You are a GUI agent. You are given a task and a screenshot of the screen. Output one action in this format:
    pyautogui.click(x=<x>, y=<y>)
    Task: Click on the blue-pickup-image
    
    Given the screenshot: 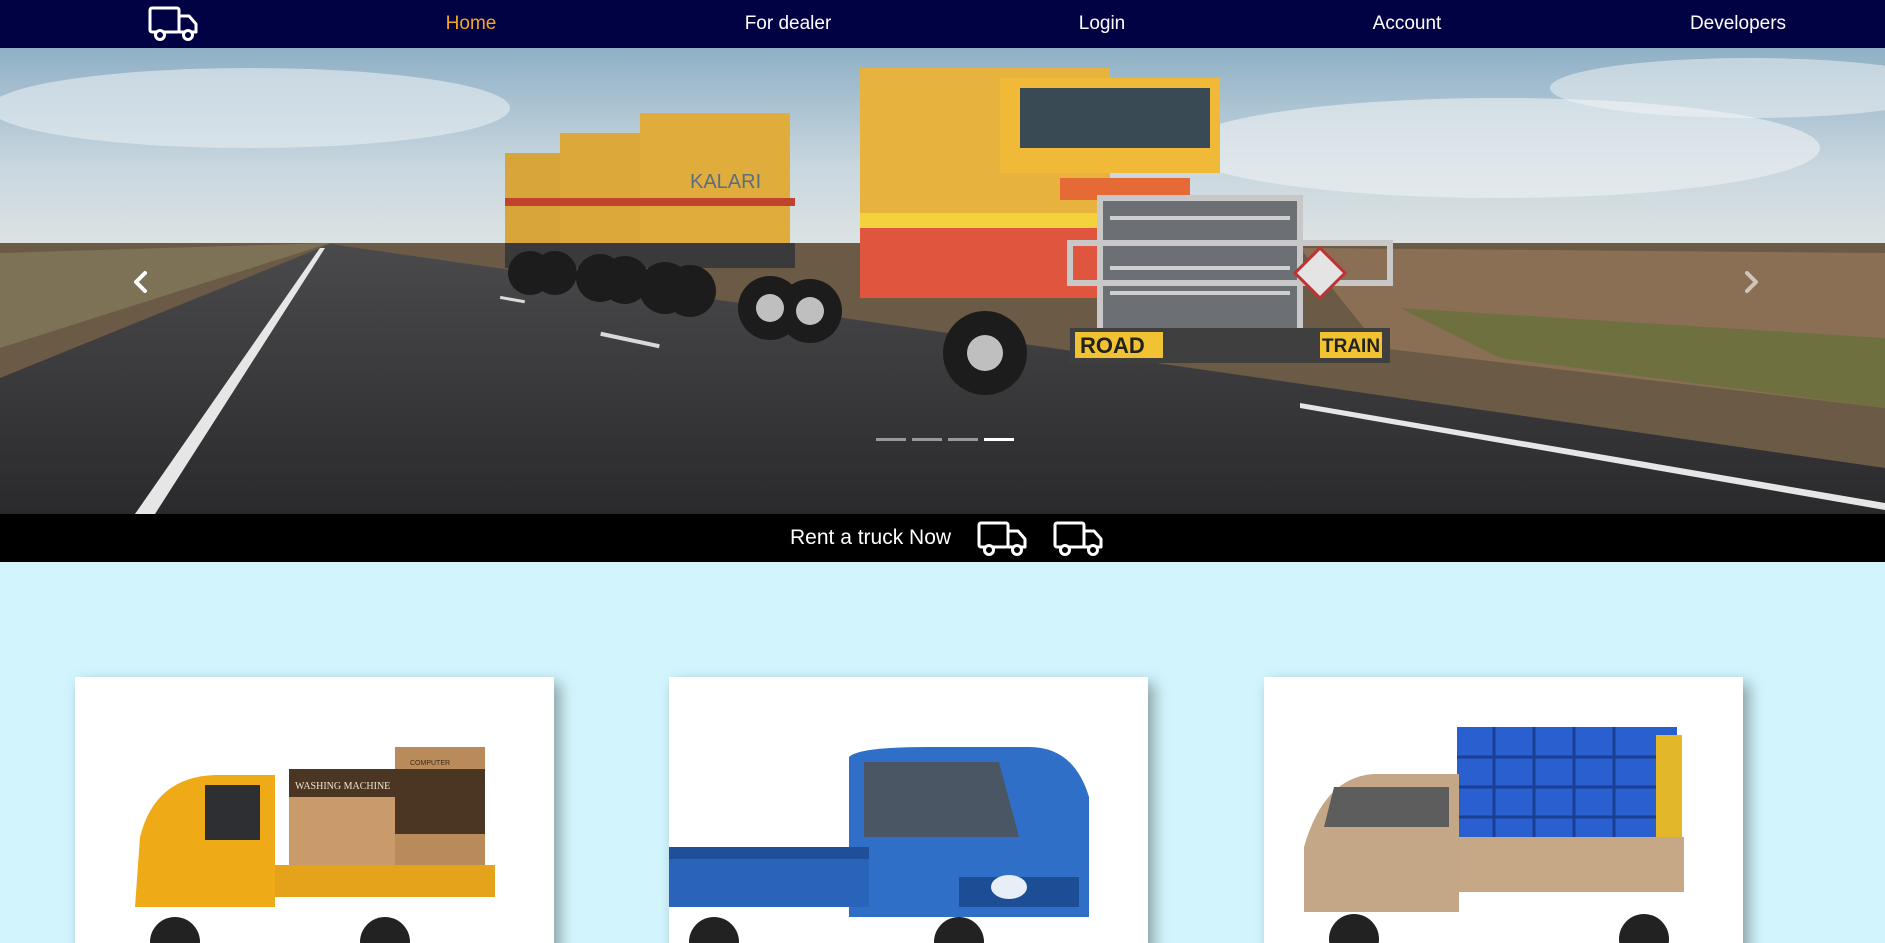 What is the action you would take?
    pyautogui.click(x=879, y=845)
    